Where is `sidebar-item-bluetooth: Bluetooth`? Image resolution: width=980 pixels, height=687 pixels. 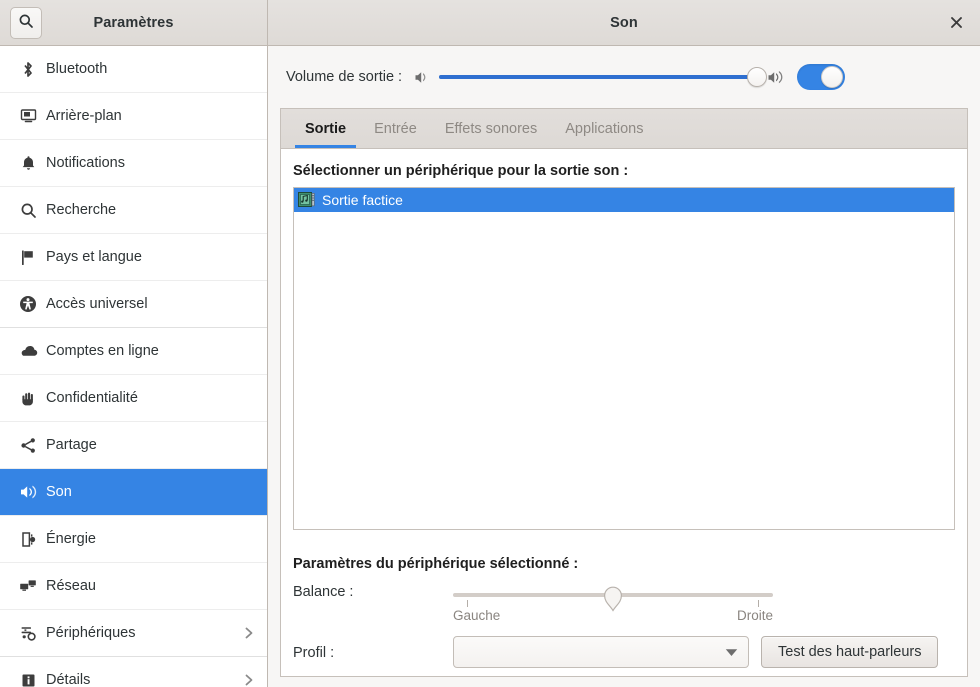 sidebar-item-bluetooth: Bluetooth is located at coordinates (133, 69).